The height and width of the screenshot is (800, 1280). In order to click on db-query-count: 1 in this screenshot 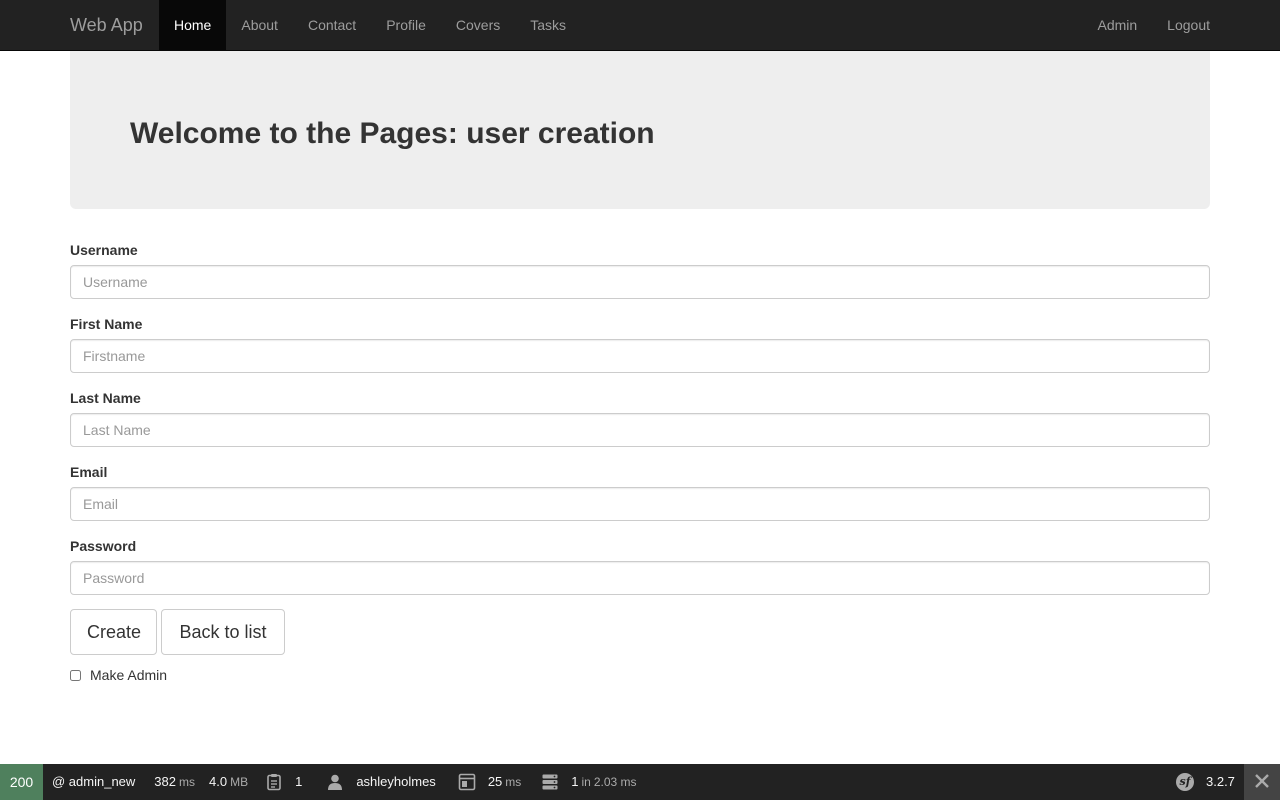, I will do `click(575, 781)`.